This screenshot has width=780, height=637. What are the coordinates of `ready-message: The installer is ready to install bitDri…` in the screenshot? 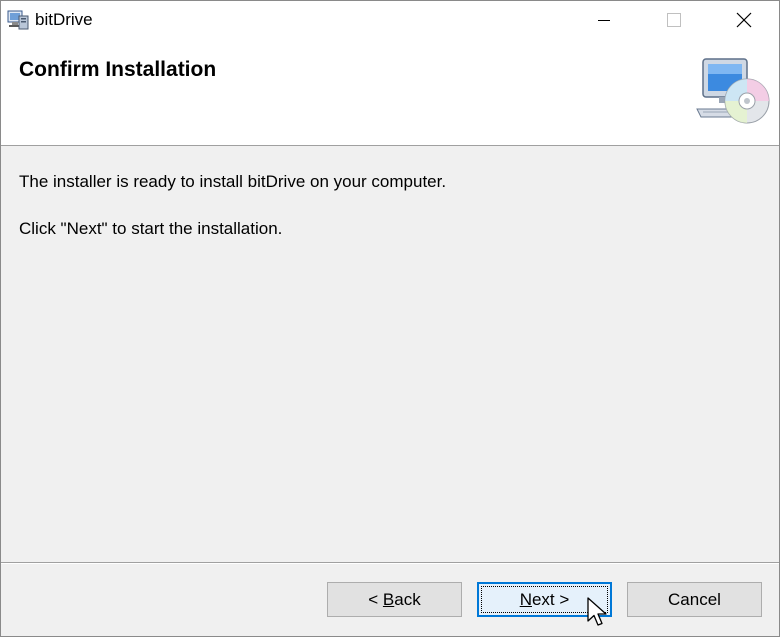 It's located at (233, 181).